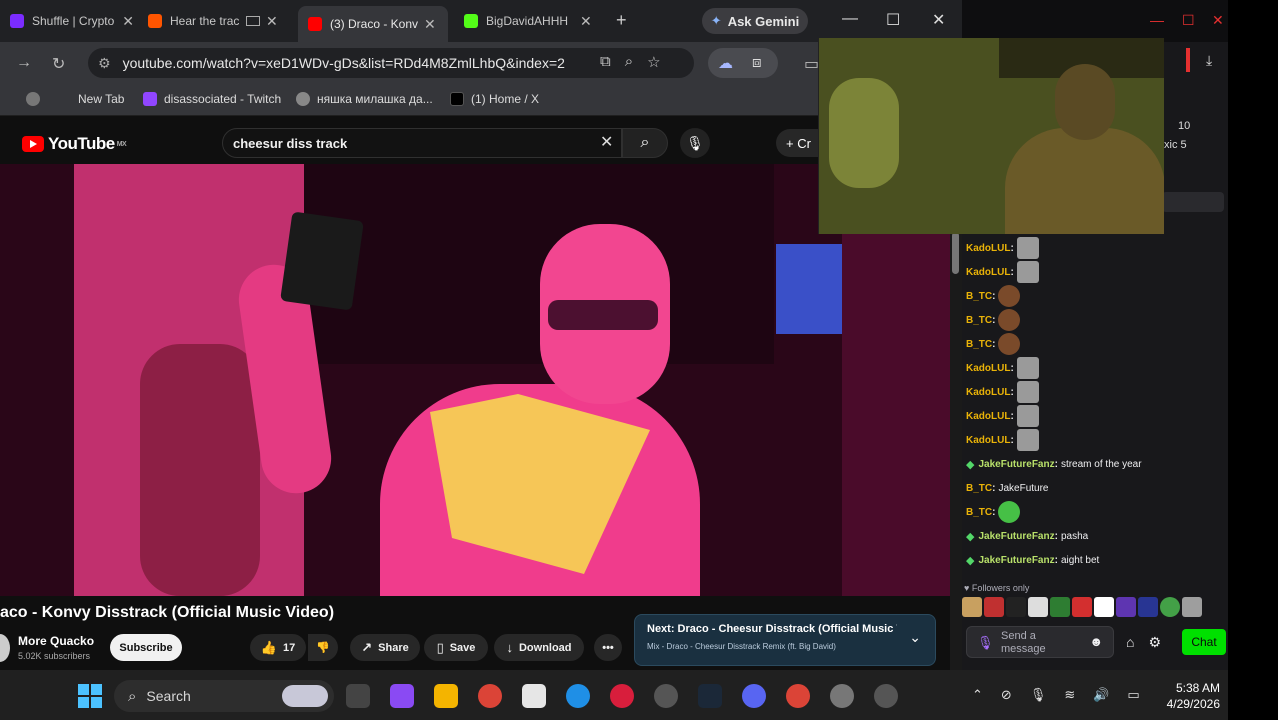  Describe the element at coordinates (629, 62) in the screenshot. I see `zoom-icon: ⌕` at that location.